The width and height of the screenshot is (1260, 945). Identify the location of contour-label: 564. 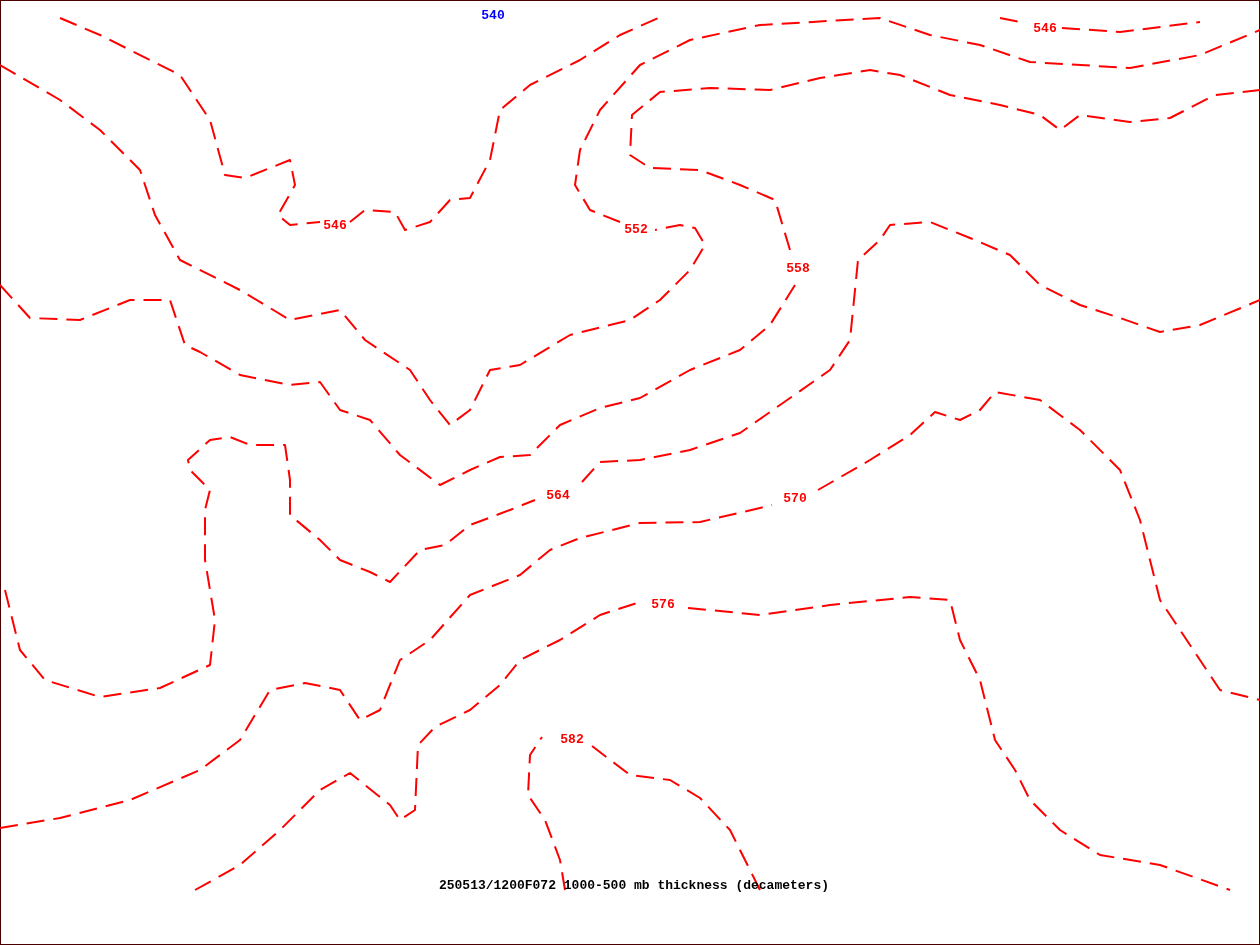
(558, 495).